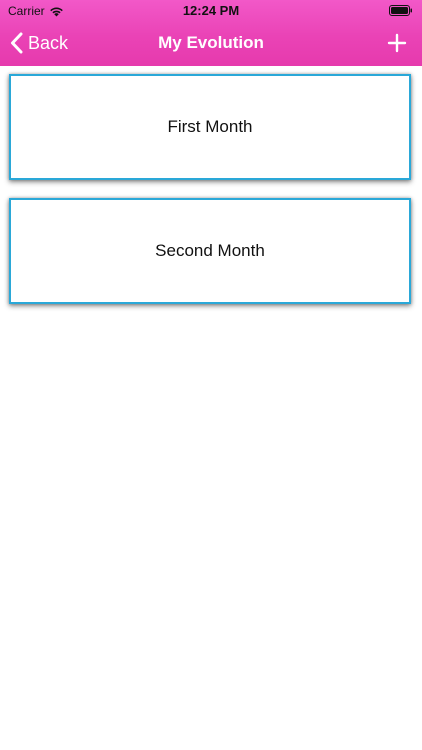 The width and height of the screenshot is (422, 750). Describe the element at coordinates (397, 43) in the screenshot. I see `plus-icon` at that location.